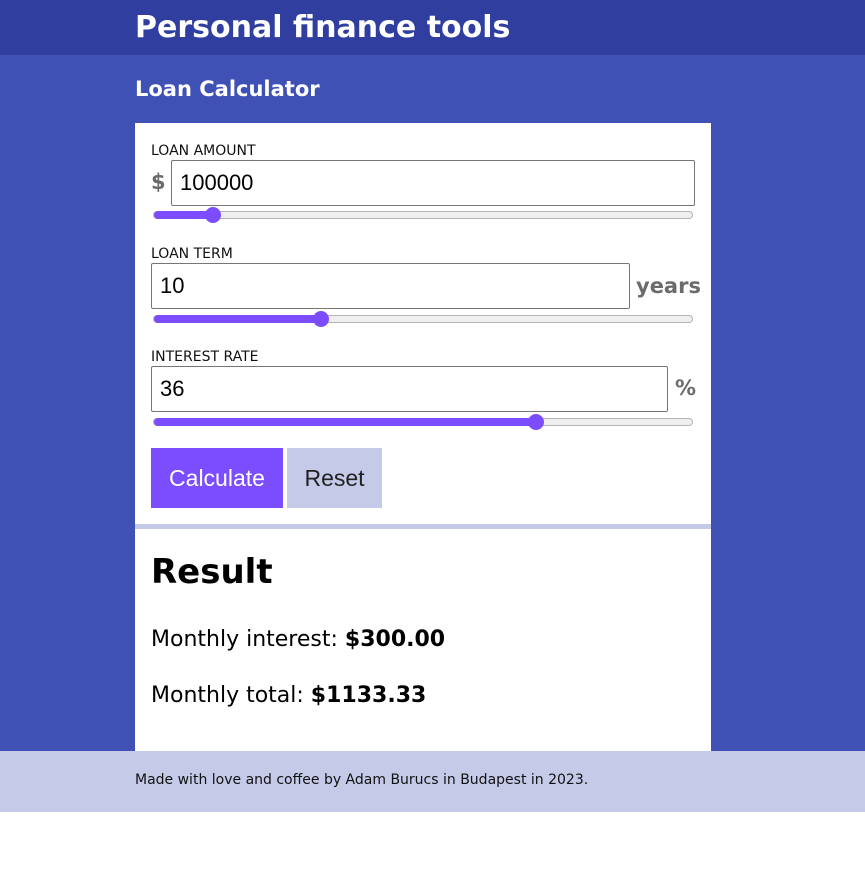 The image size is (865, 887). What do you see at coordinates (334, 478) in the screenshot?
I see `reset-button: Reset` at bounding box center [334, 478].